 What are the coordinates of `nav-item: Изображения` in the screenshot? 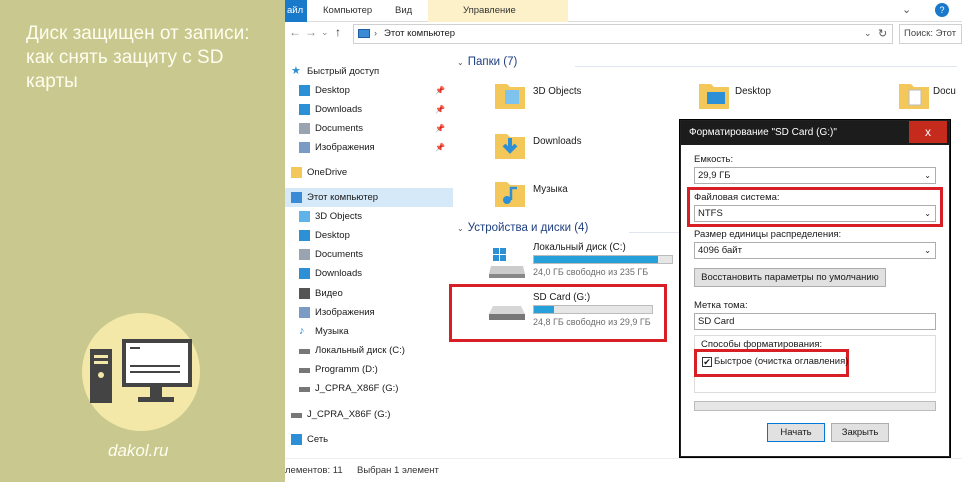 It's located at (369, 312).